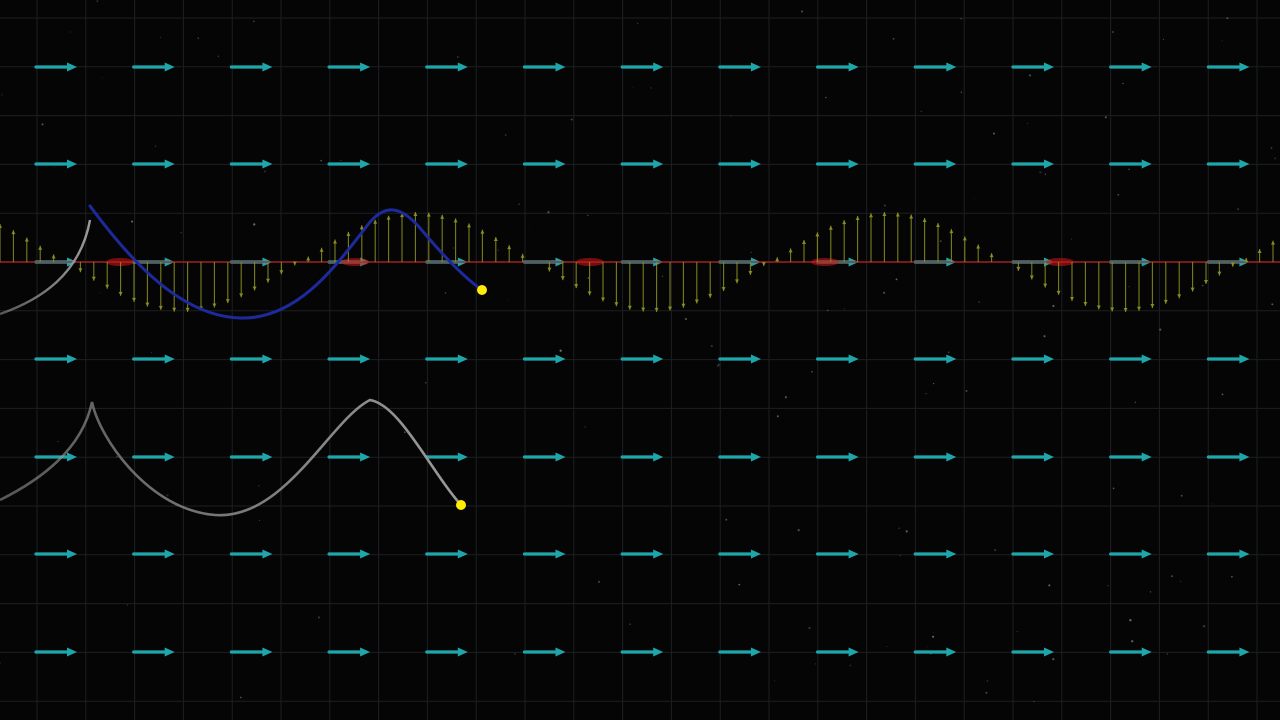  What do you see at coordinates (482, 290) in the screenshot?
I see `particle-marker-upper` at bounding box center [482, 290].